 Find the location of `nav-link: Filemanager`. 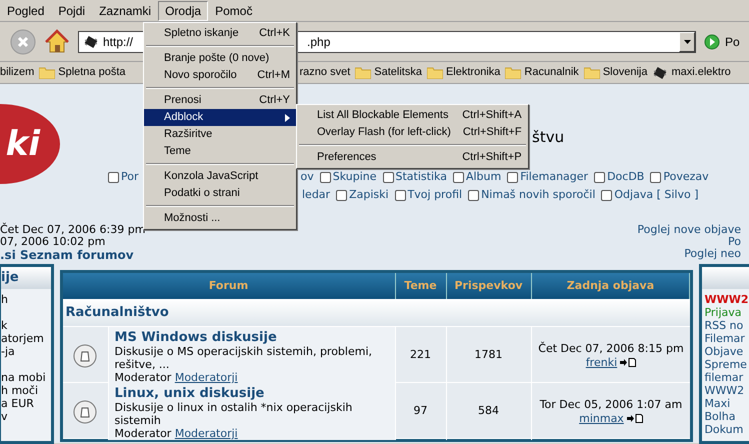

nav-link: Filemanager is located at coordinates (554, 177).